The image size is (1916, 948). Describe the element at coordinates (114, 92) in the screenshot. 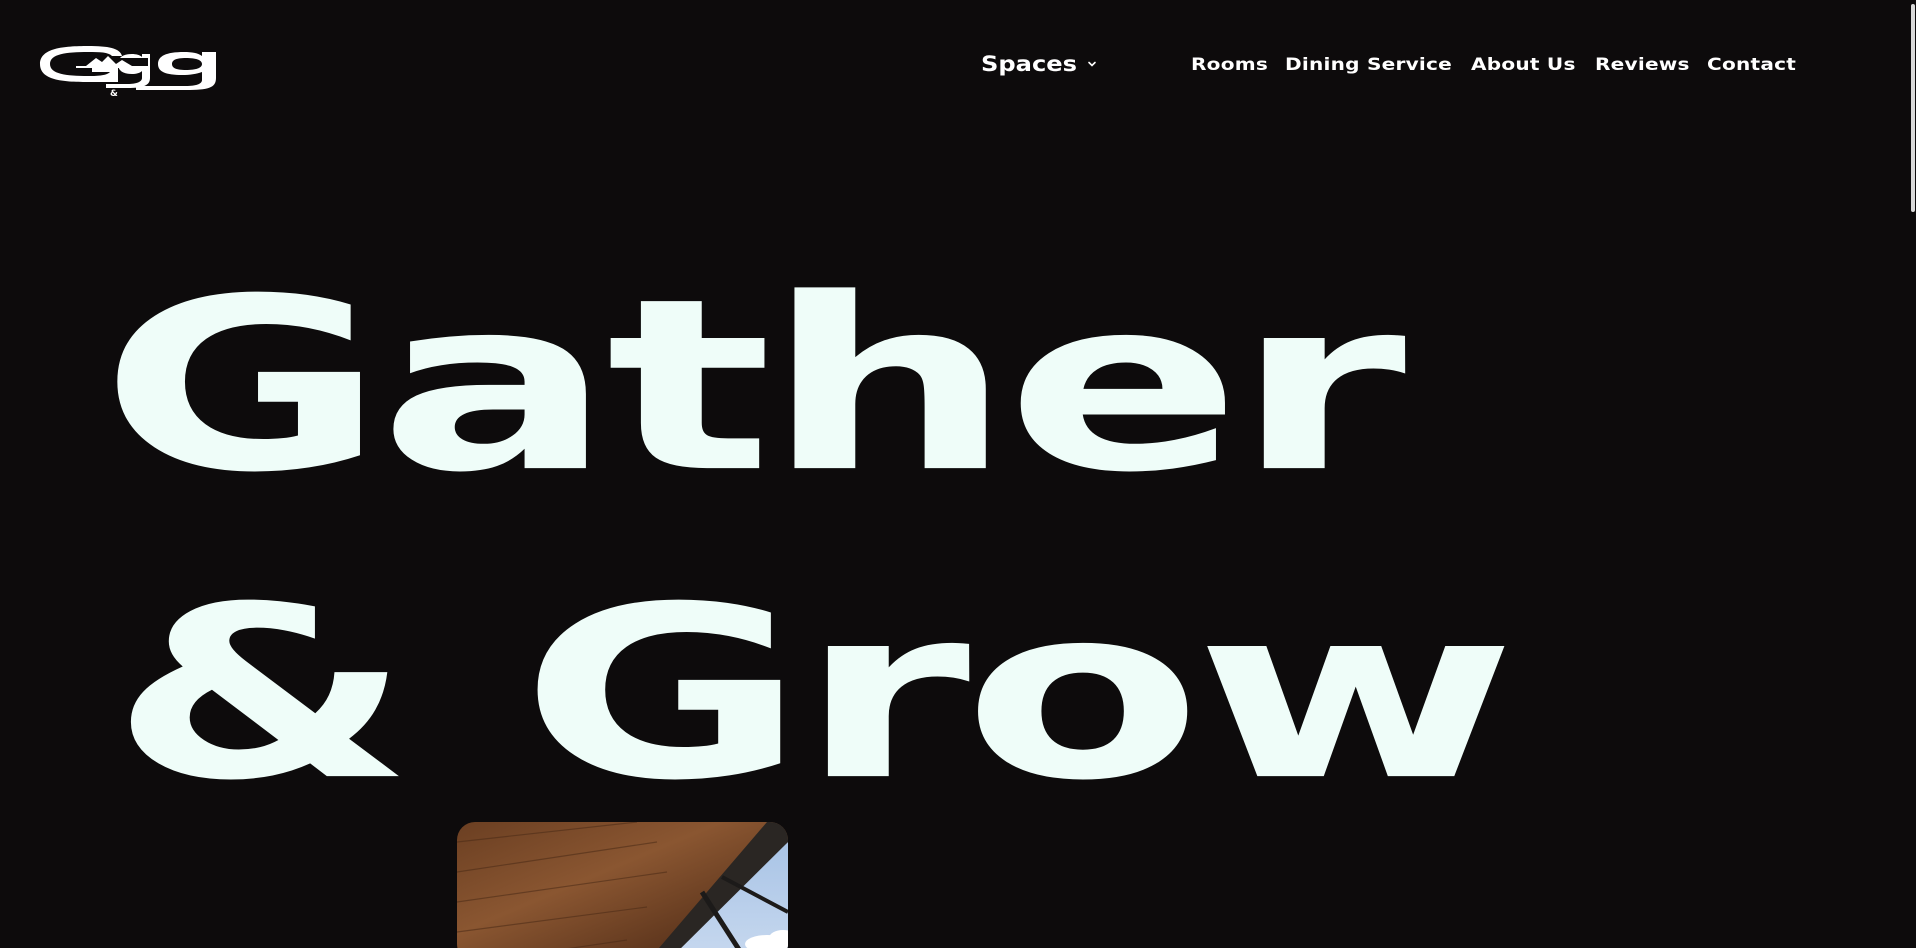

I see `logo-ampersand: &` at that location.